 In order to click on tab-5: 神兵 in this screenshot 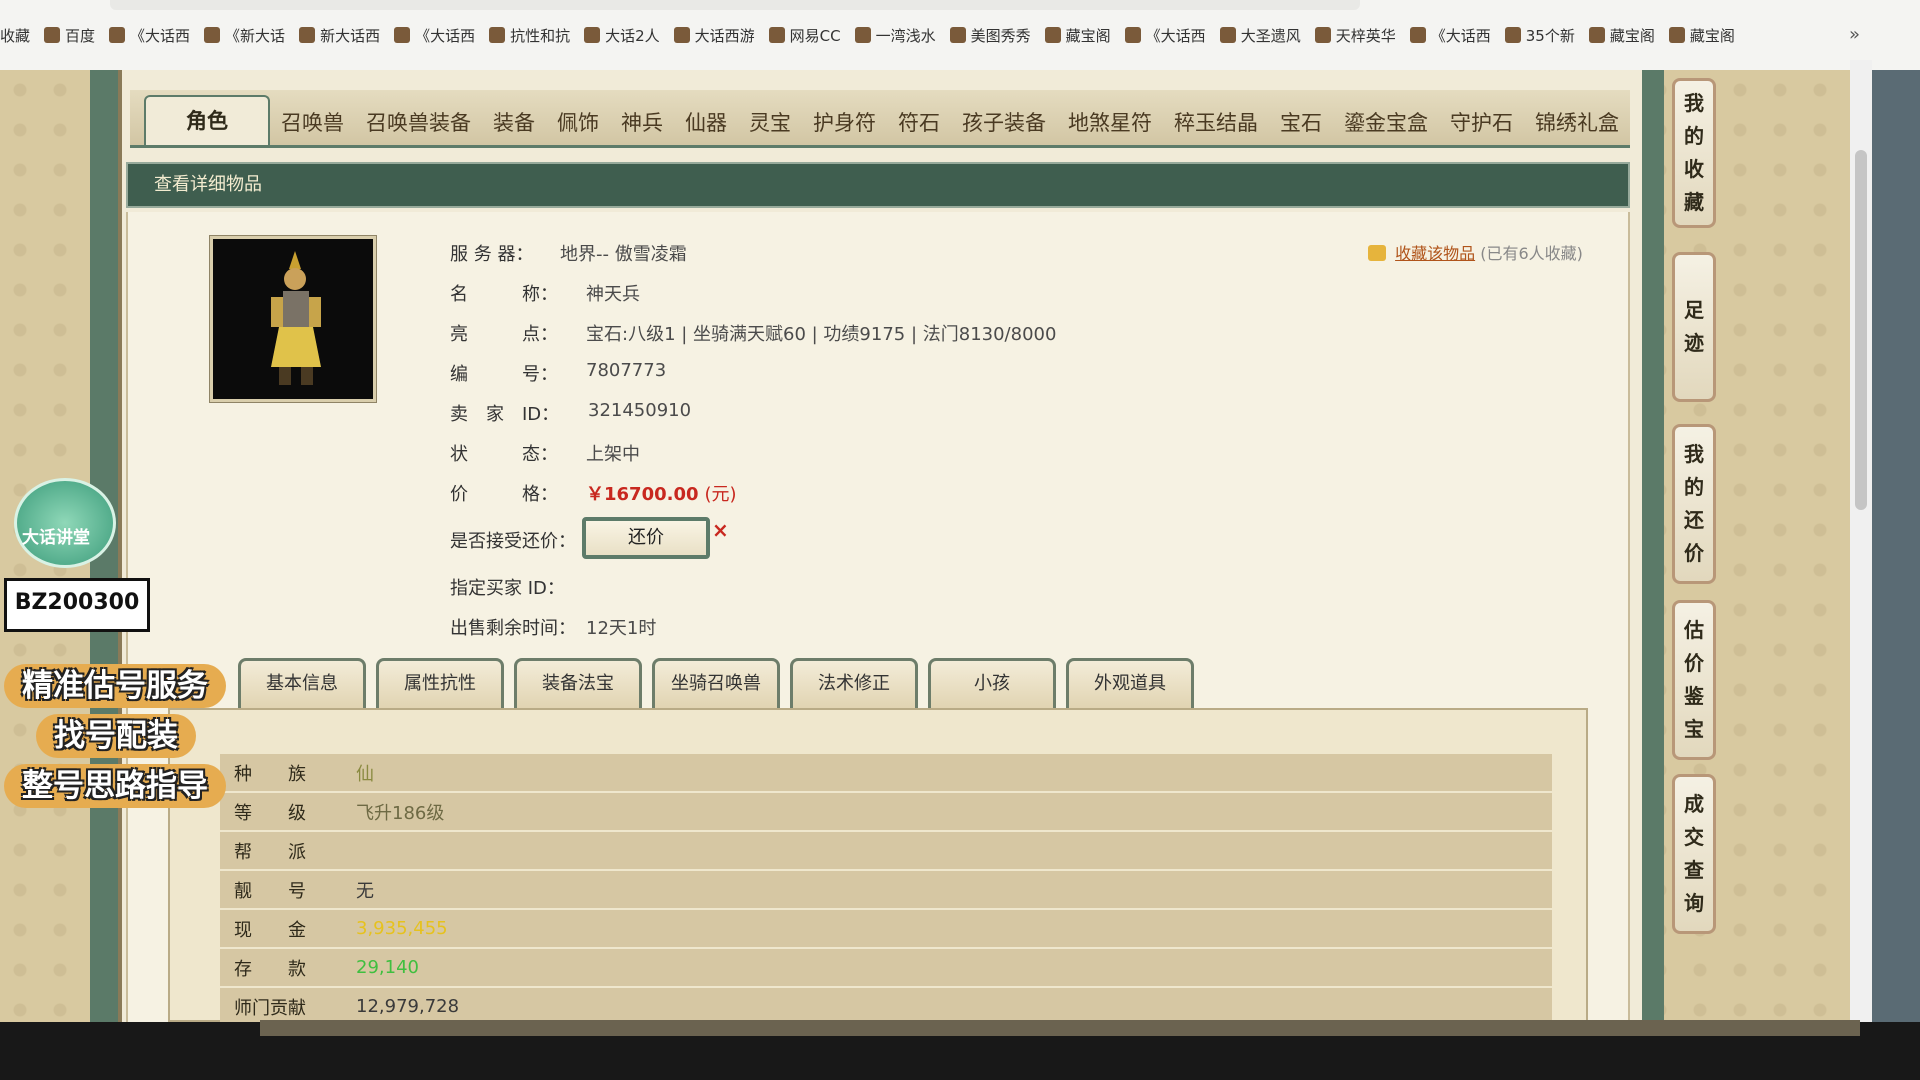, I will do `click(642, 126)`.